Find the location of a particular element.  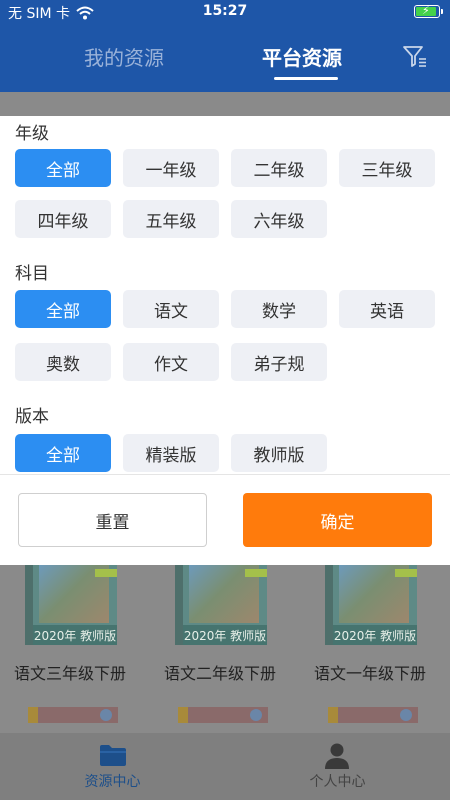

book-card: 2020年 教师版 语文二年级下册 is located at coordinates (220, 649).